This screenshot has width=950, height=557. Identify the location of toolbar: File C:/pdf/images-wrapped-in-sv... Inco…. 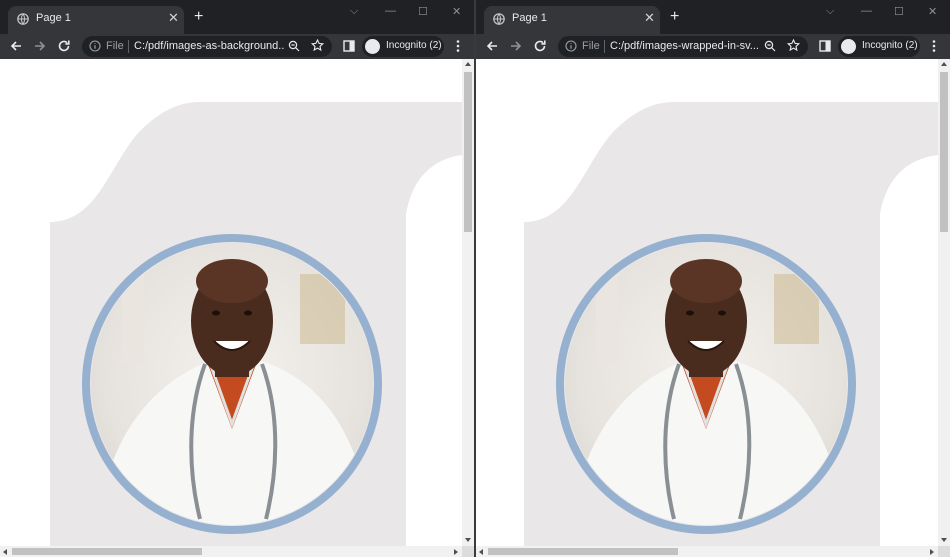
(713, 46).